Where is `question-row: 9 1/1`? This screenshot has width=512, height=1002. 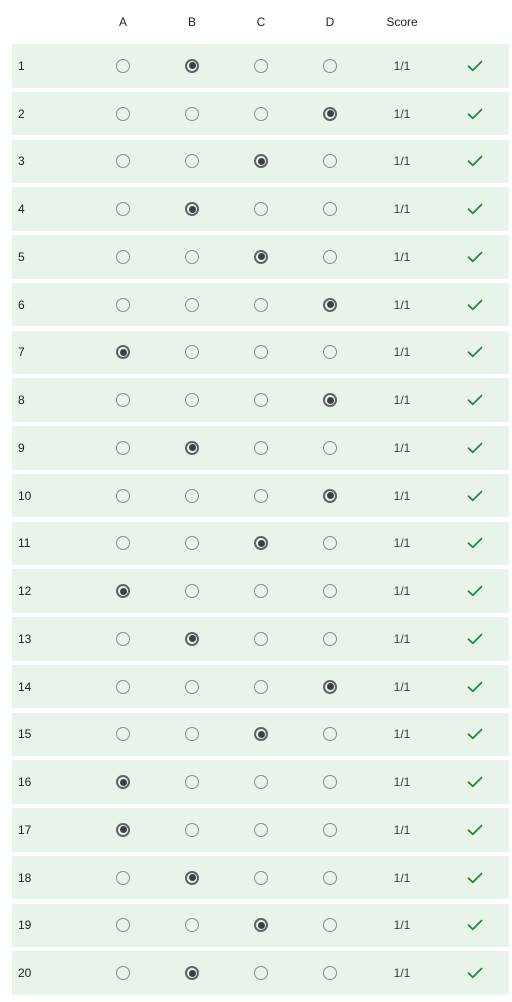 question-row: 9 1/1 is located at coordinates (260, 448).